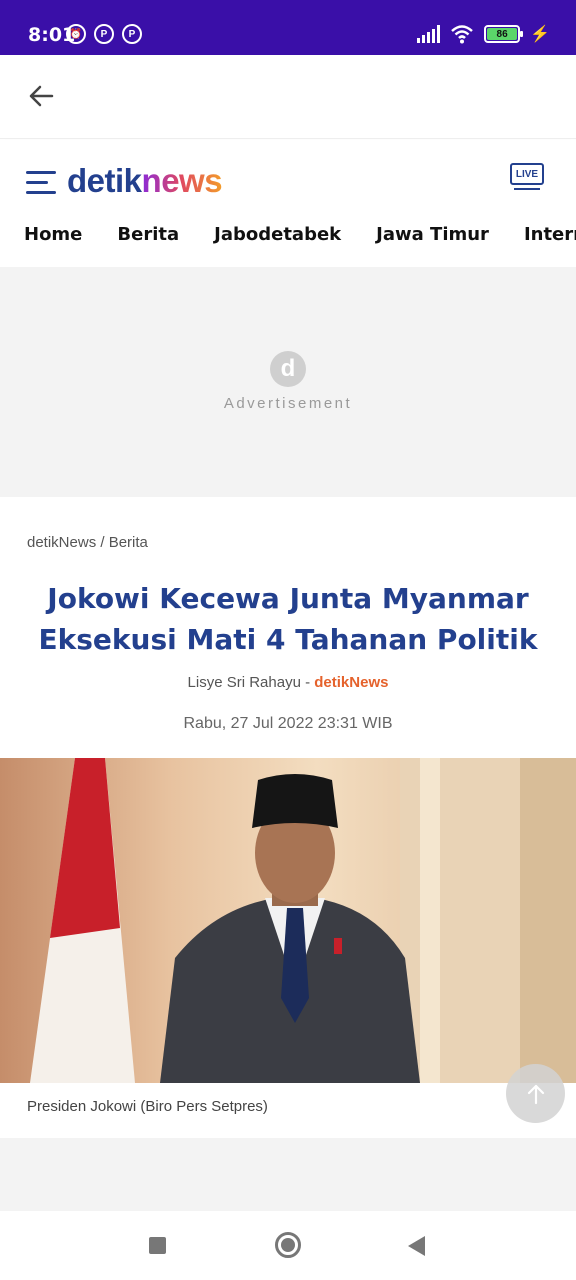 Image resolution: width=576 pixels, height=1280 pixels. What do you see at coordinates (132, 34) in the screenshot?
I see `app-notification-icon-2: P` at bounding box center [132, 34].